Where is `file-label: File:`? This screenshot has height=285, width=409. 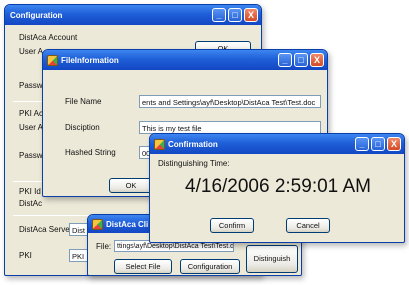
file-label: File: is located at coordinates (104, 246).